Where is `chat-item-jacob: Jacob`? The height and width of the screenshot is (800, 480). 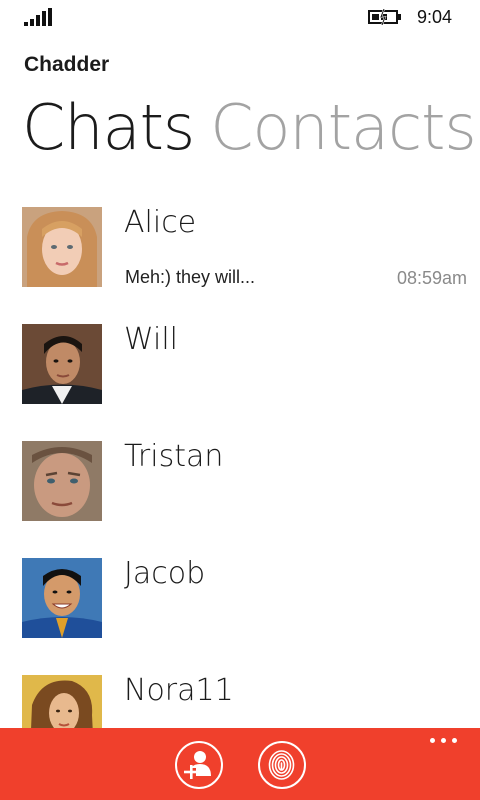 chat-item-jacob: Jacob is located at coordinates (240, 614).